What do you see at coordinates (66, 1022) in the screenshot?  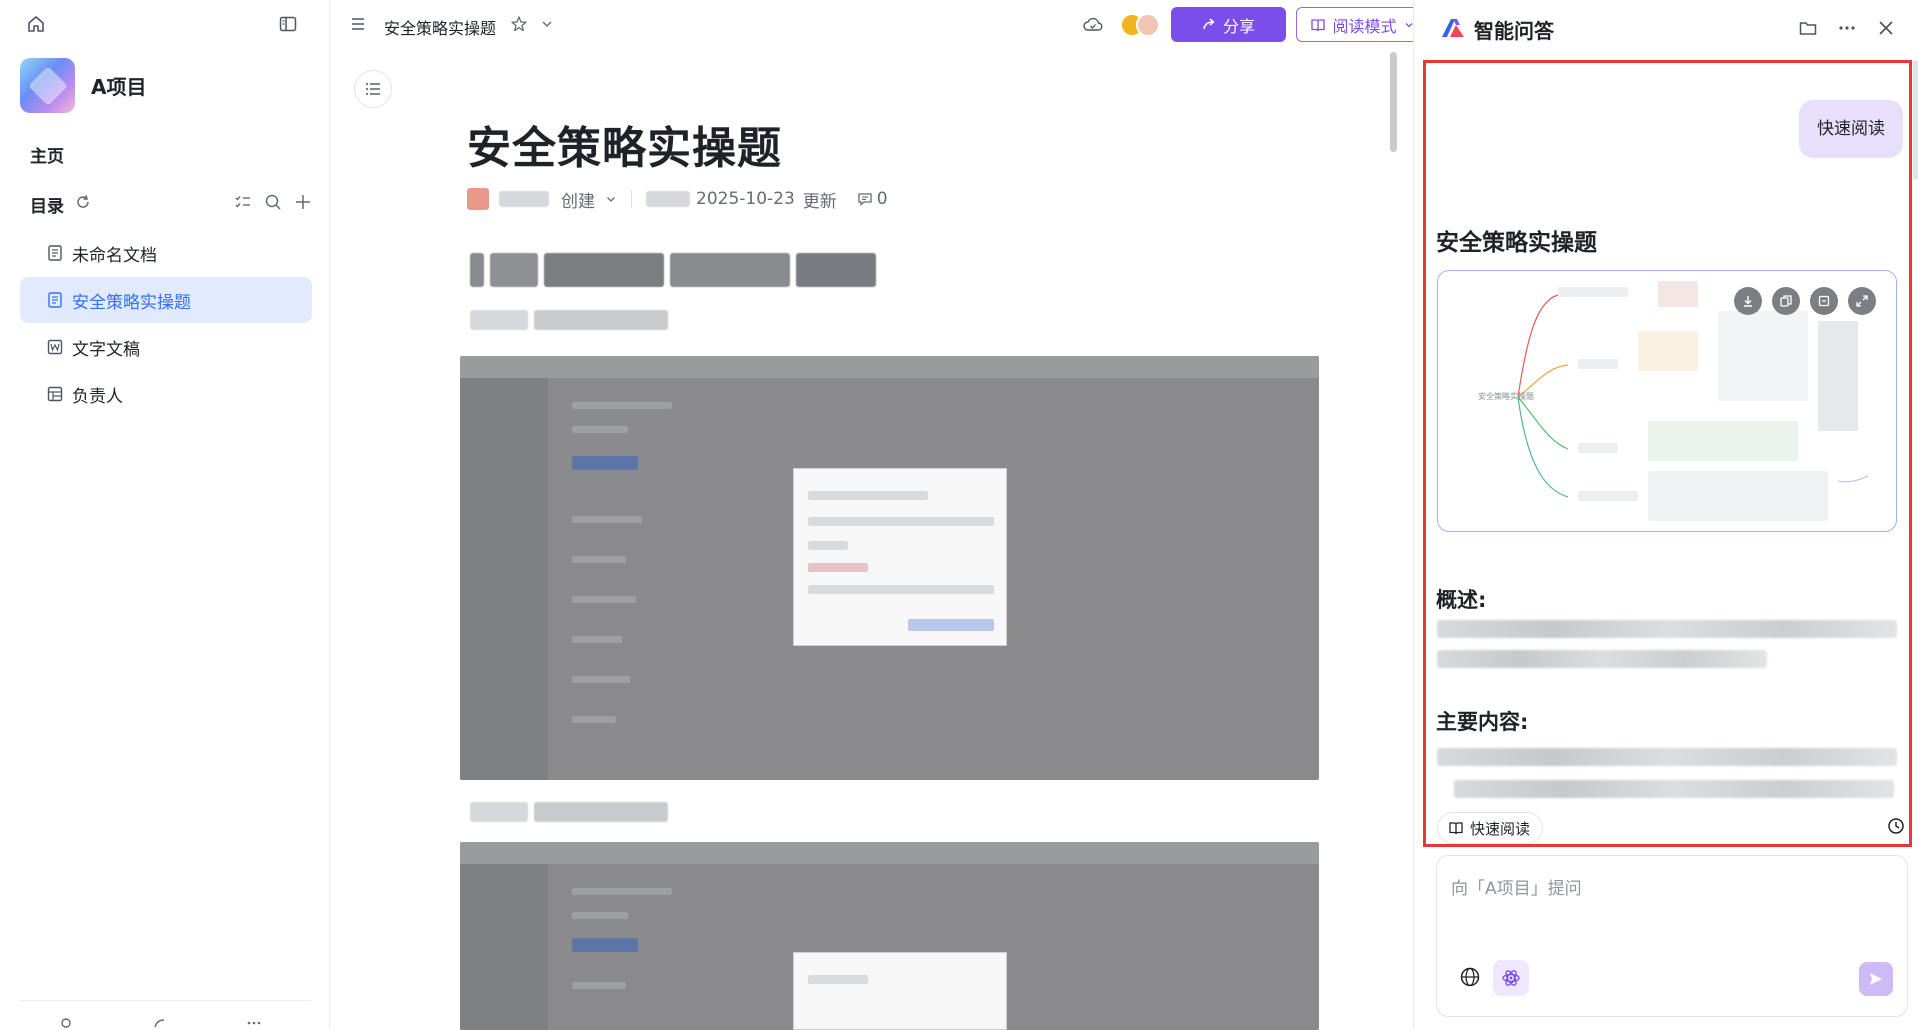 I see `settings-icon` at bounding box center [66, 1022].